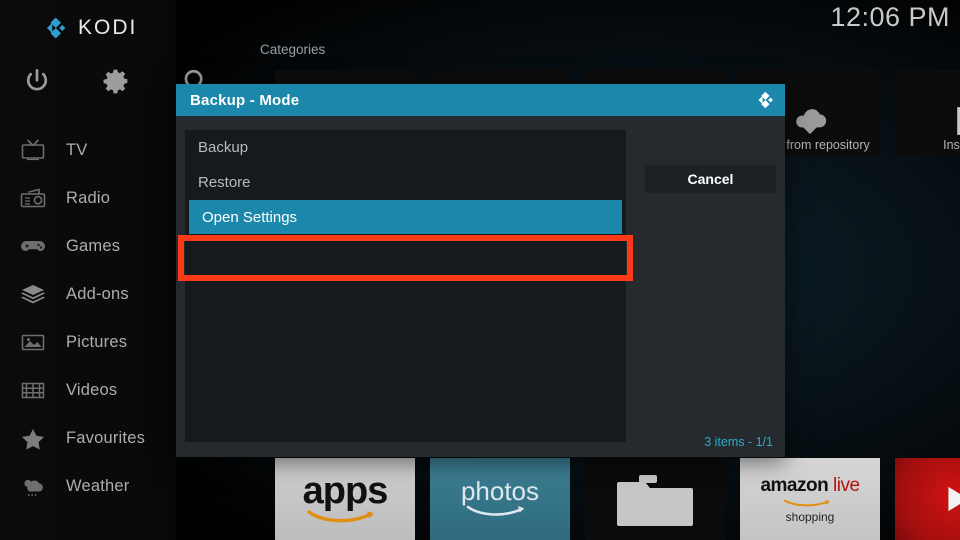 The height and width of the screenshot is (540, 960). I want to click on list-item-label: Restore, so click(224, 182).